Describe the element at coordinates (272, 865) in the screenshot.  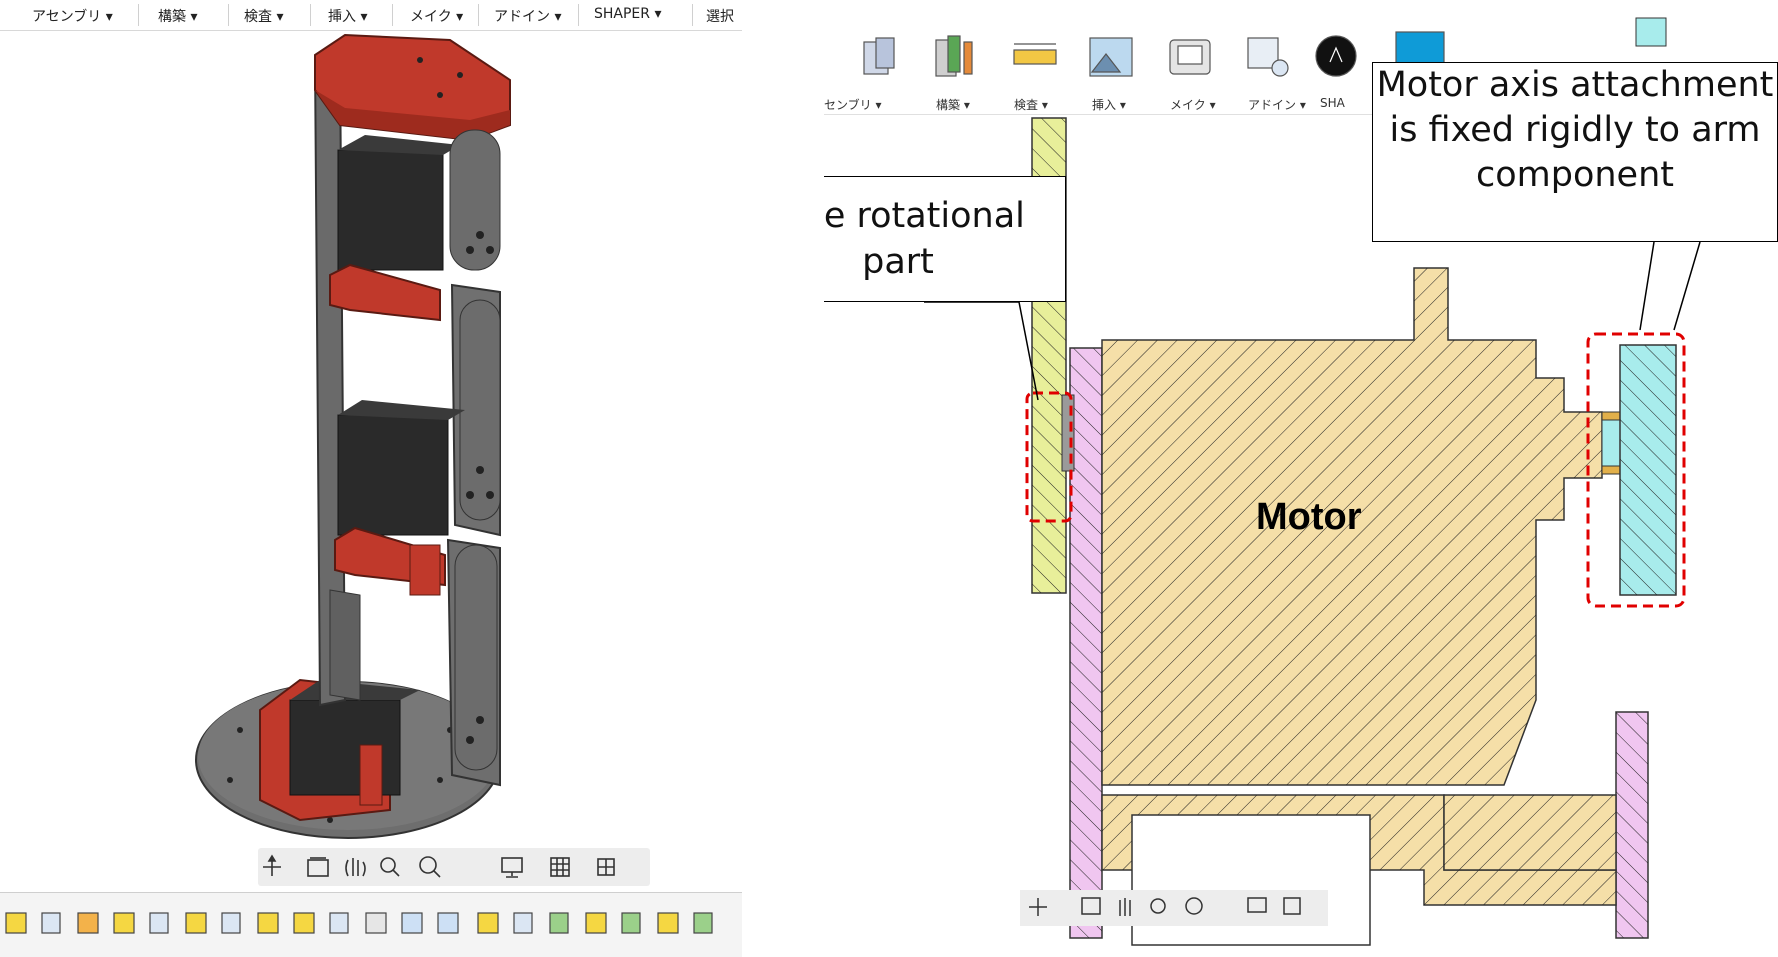
I see `orbit-icon` at that location.